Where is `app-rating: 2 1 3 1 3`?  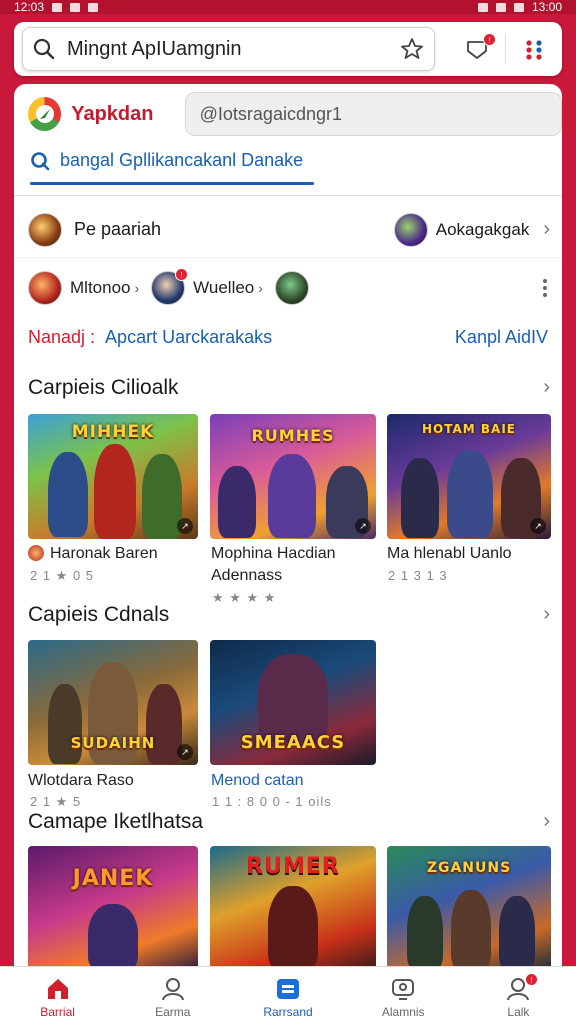 app-rating: 2 1 3 1 3 is located at coordinates (418, 575).